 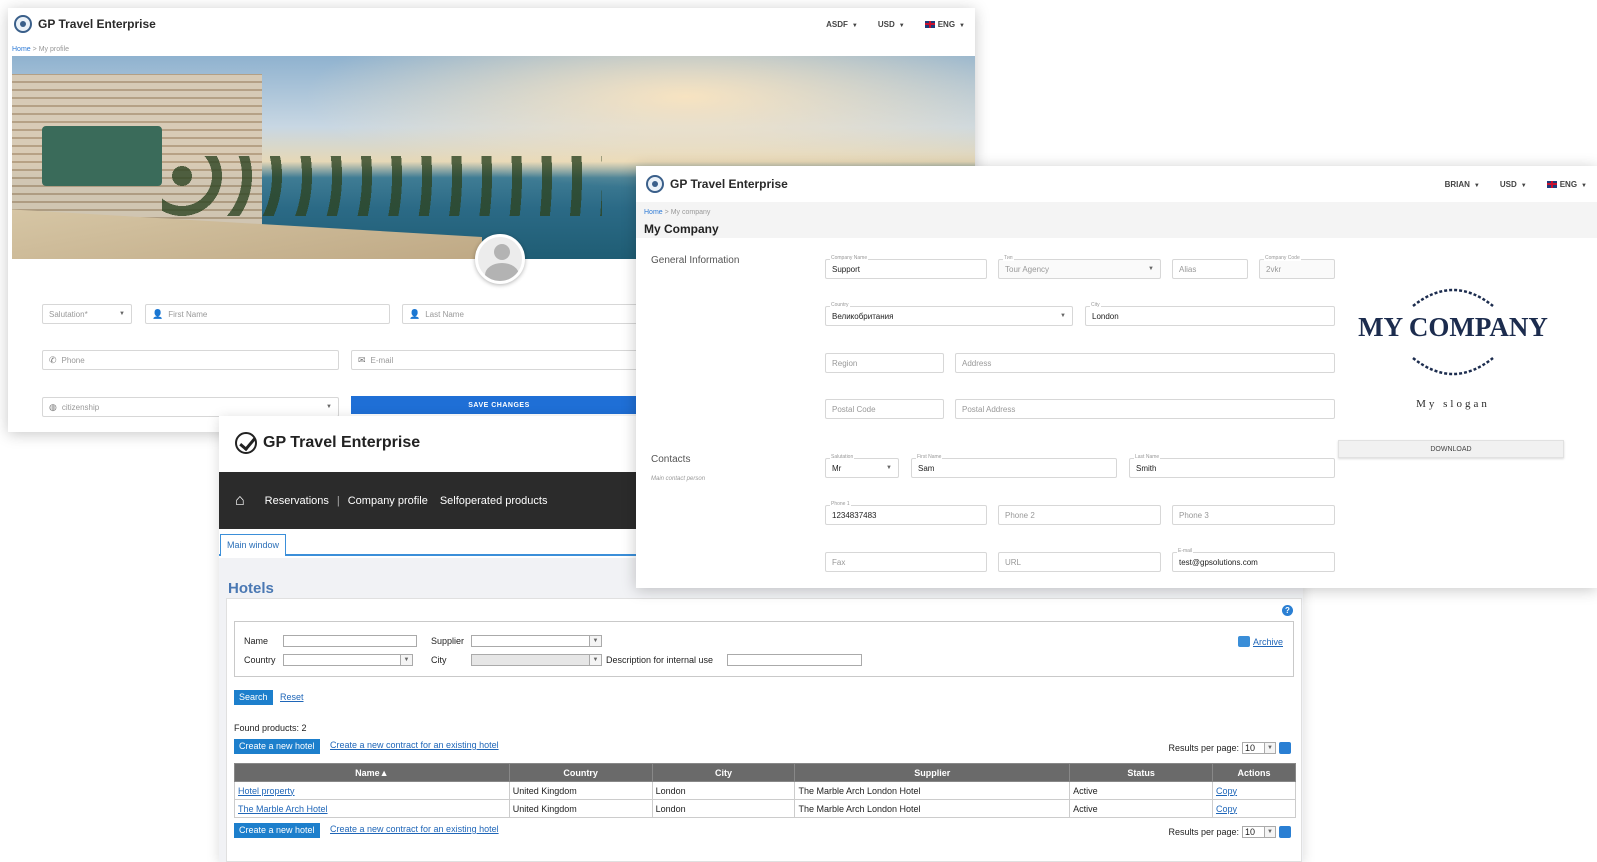 I want to click on city-select: ▼, so click(x=536, y=660).